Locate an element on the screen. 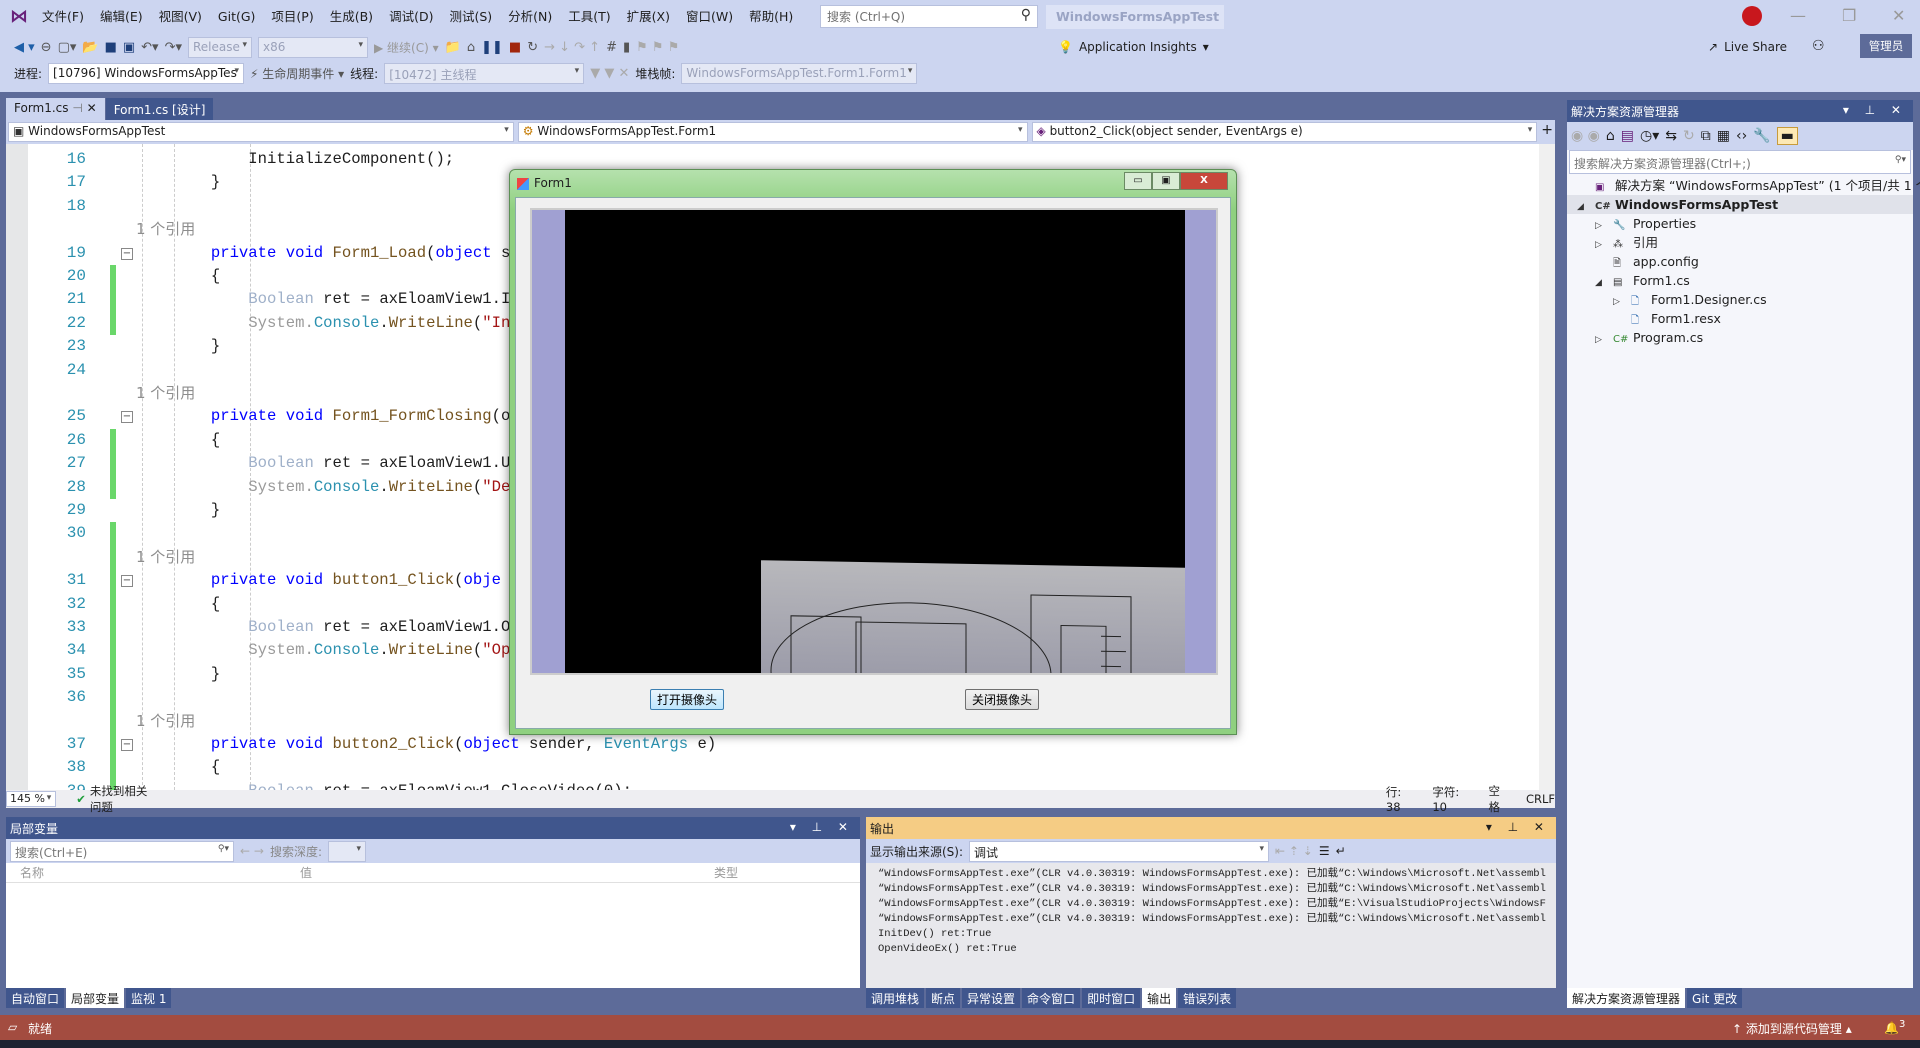 This screenshot has height=1048, width=1920. preview-icon: ▬ is located at coordinates (1787, 136).